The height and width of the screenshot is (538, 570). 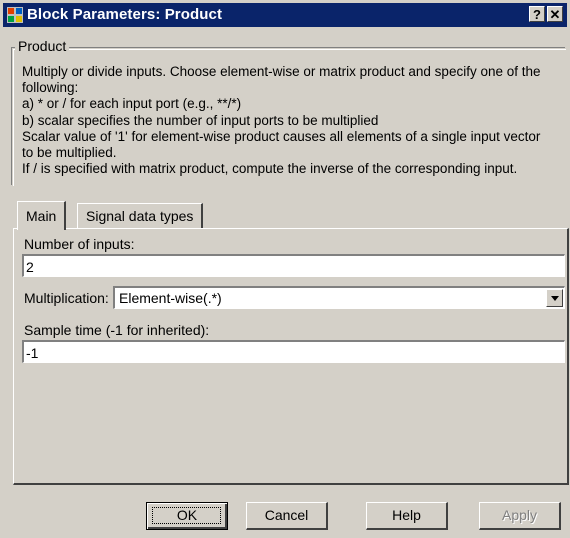 I want to click on tab-main: Main, so click(x=42, y=215).